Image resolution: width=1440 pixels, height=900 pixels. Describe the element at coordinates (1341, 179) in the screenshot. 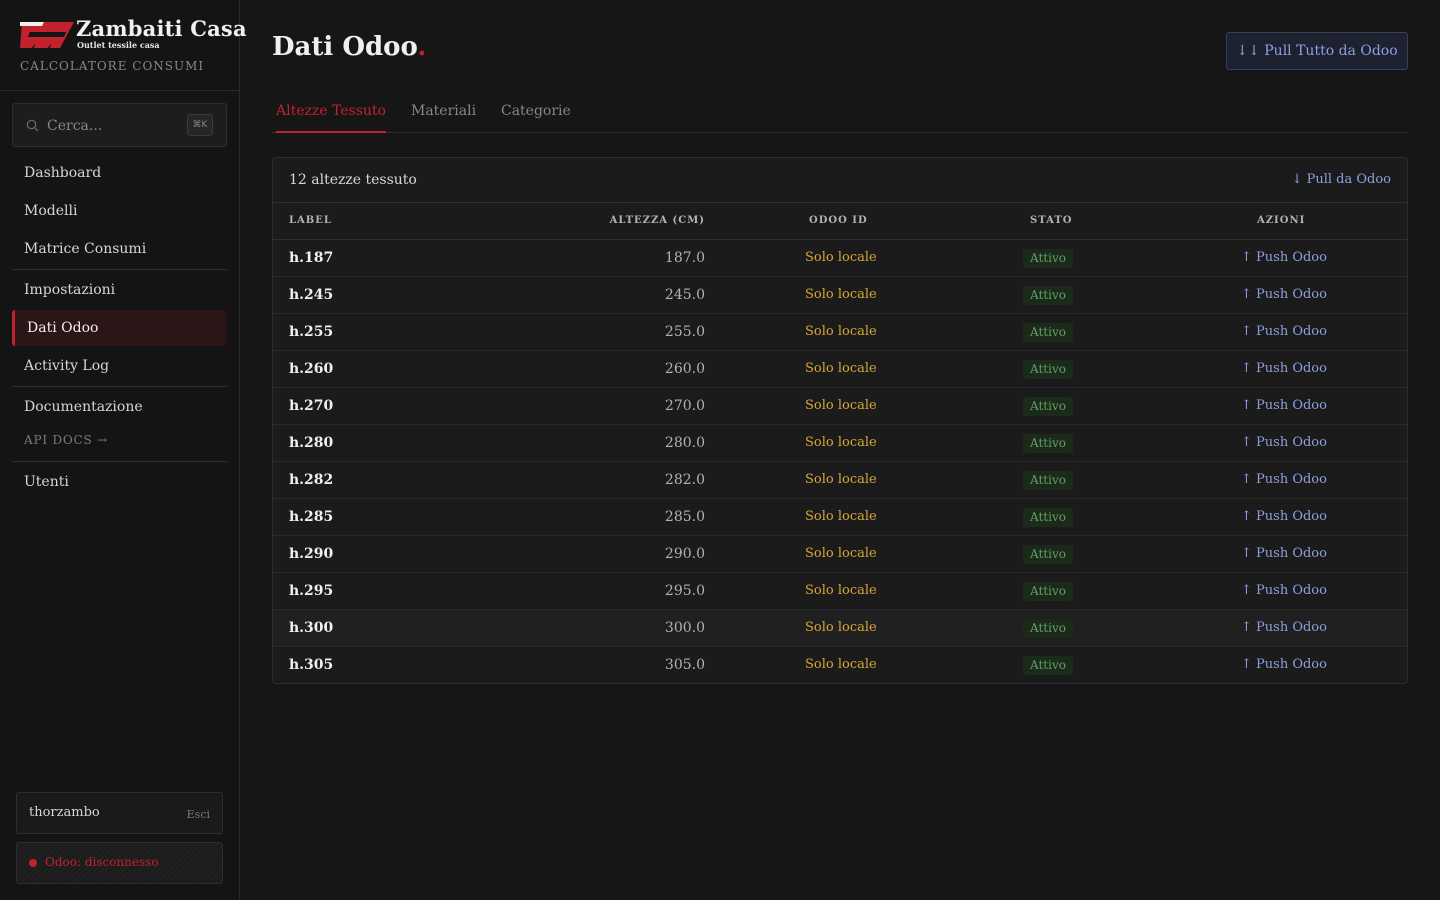

I see `pull-from-odoo-button: ↓ Pull da Odoo` at that location.